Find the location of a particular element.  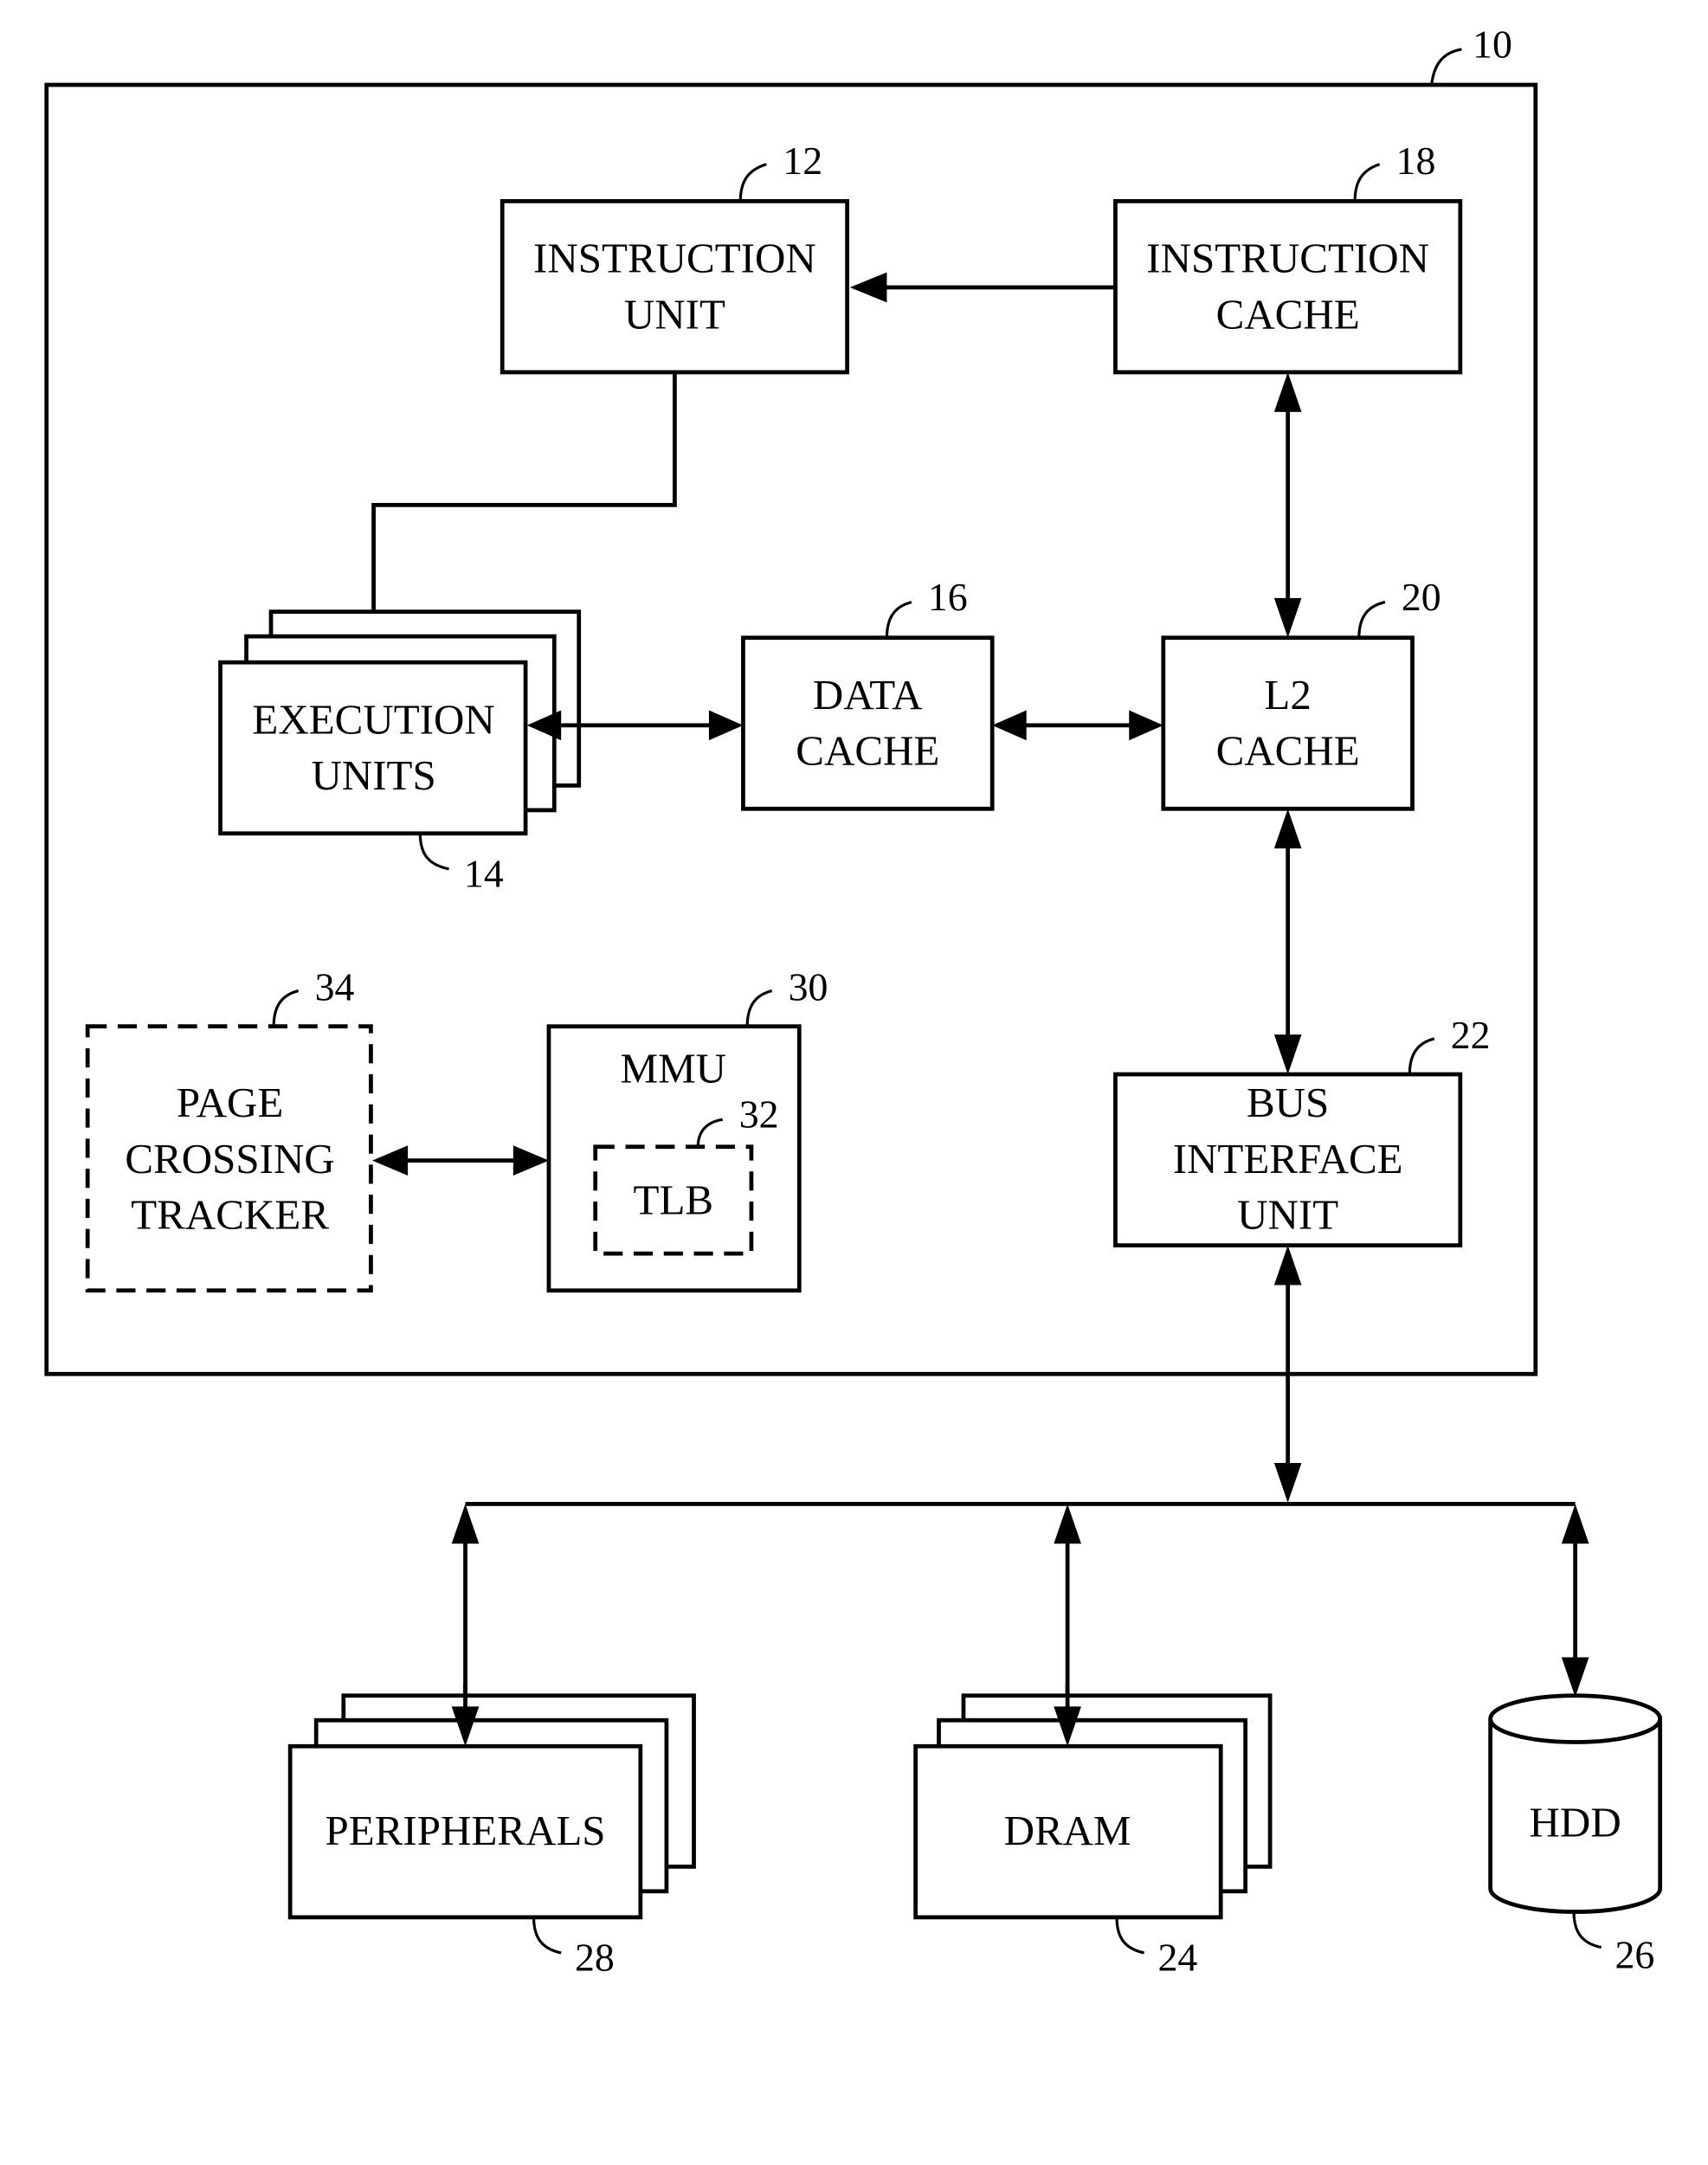

dram-block: DRAM 24 is located at coordinates (1093, 1836).